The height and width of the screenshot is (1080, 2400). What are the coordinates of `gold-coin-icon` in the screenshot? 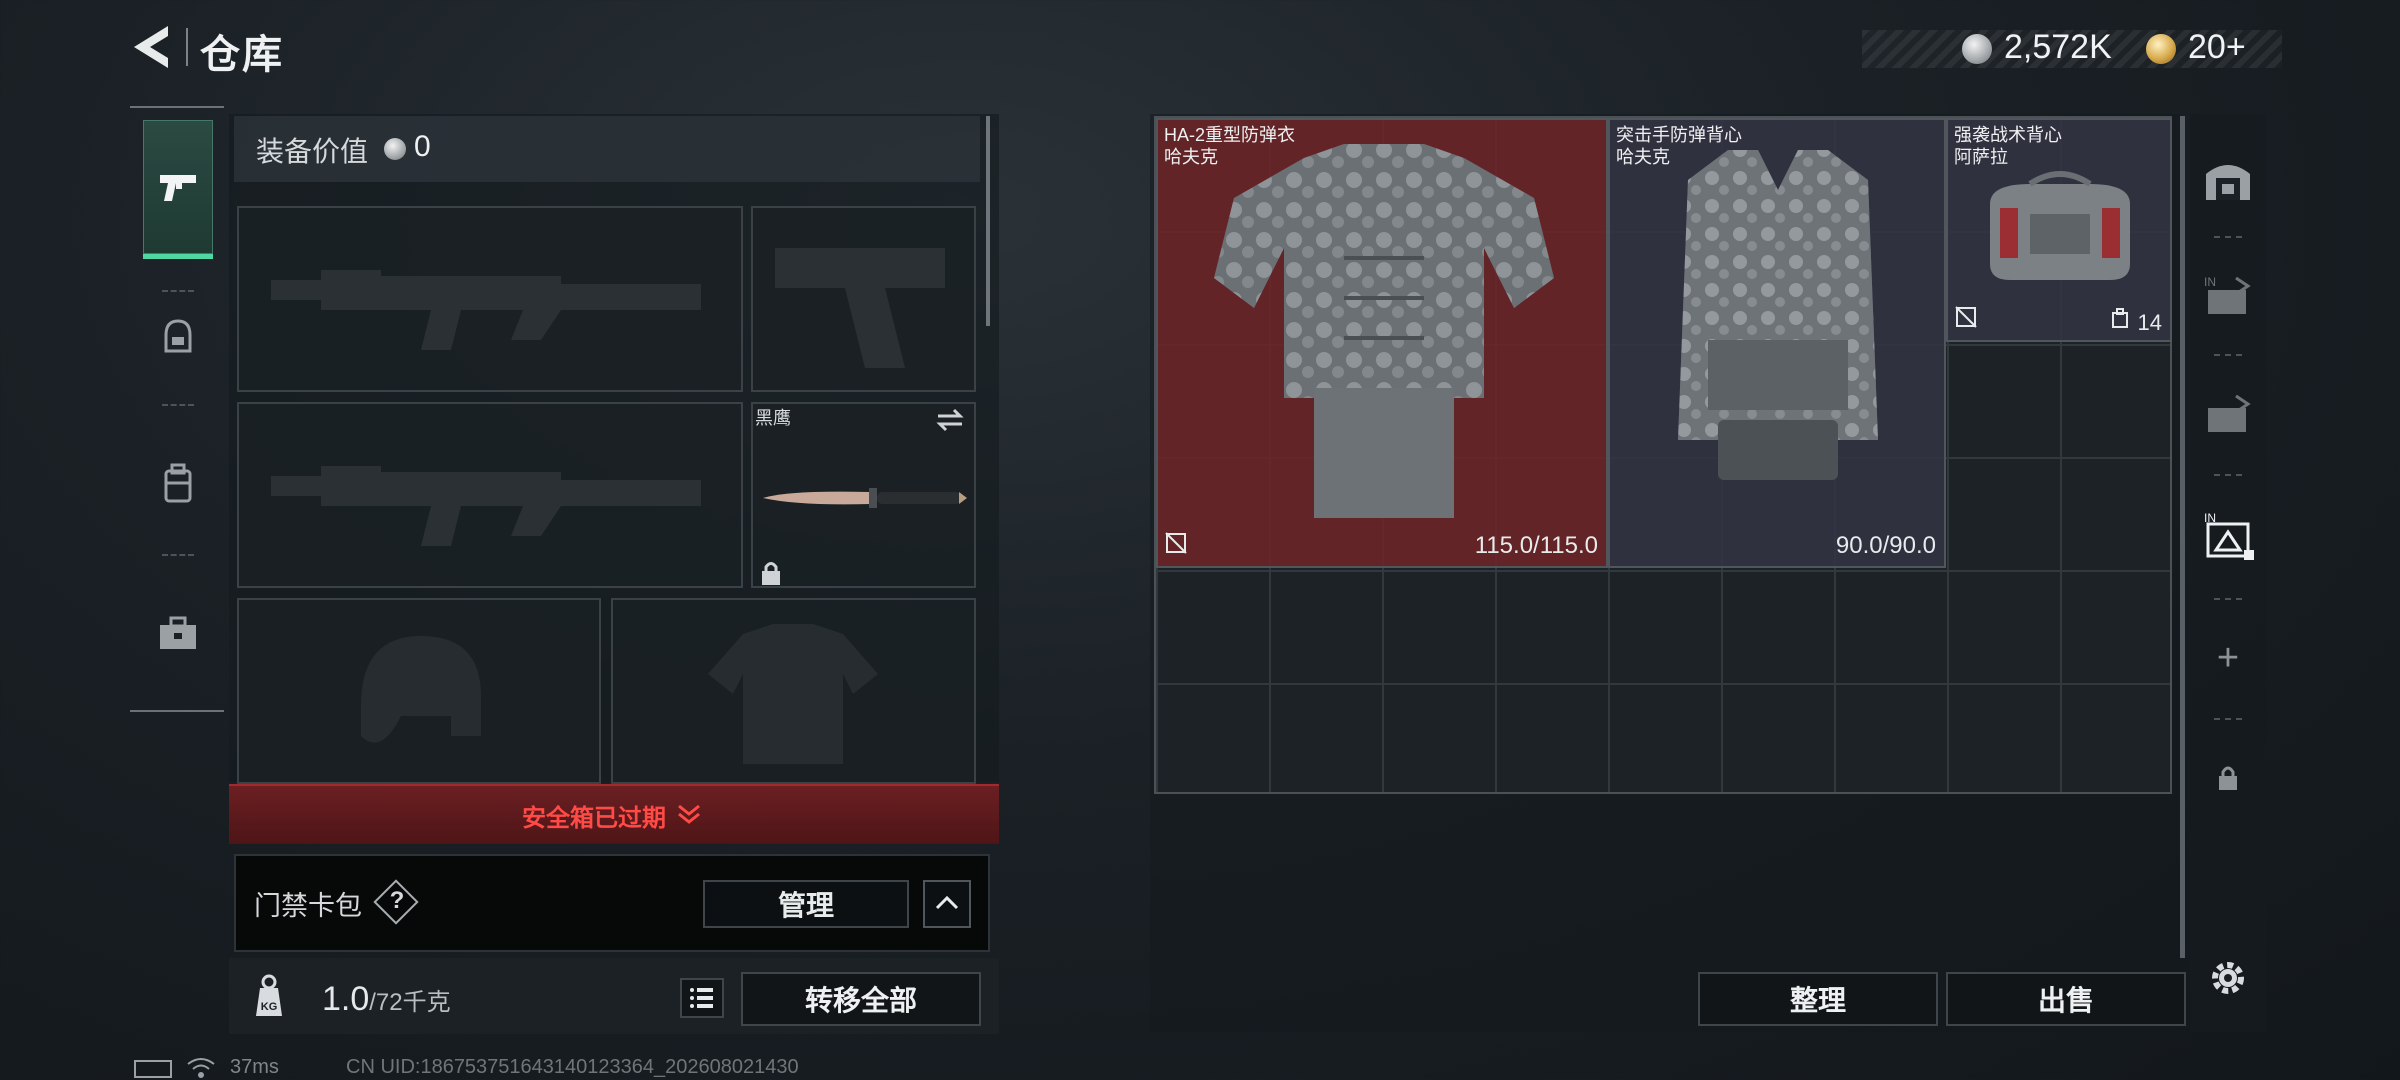 It's located at (2161, 49).